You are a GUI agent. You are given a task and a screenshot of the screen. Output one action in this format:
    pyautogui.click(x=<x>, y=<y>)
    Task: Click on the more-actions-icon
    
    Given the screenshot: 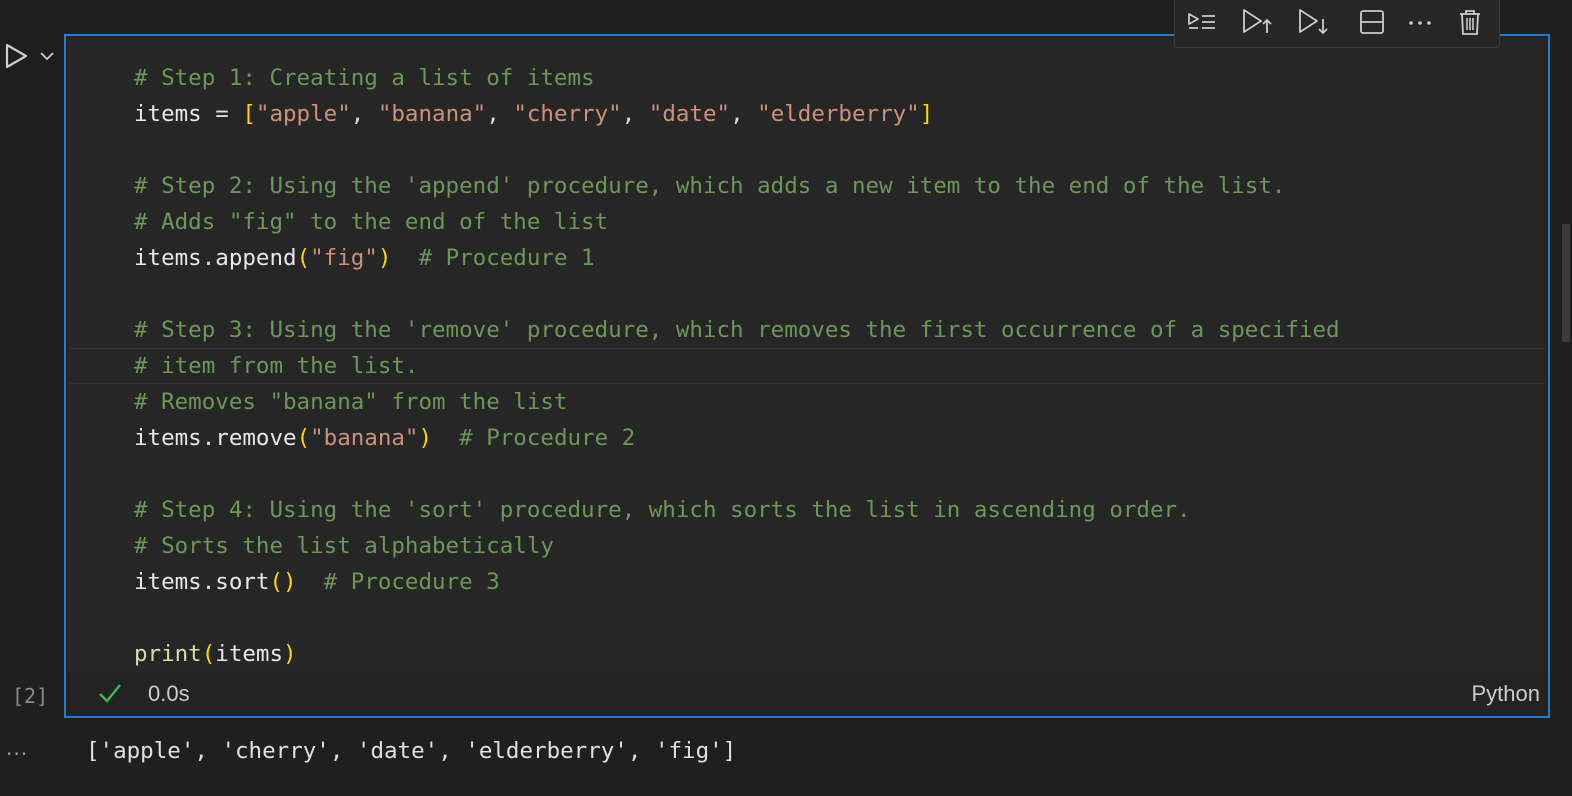 What is the action you would take?
    pyautogui.click(x=1420, y=23)
    